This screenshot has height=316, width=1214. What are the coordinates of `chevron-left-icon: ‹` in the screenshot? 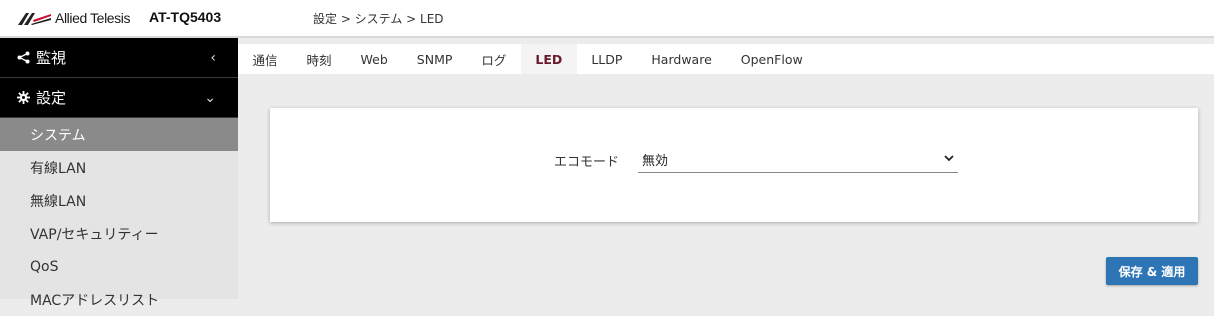 It's located at (213, 58).